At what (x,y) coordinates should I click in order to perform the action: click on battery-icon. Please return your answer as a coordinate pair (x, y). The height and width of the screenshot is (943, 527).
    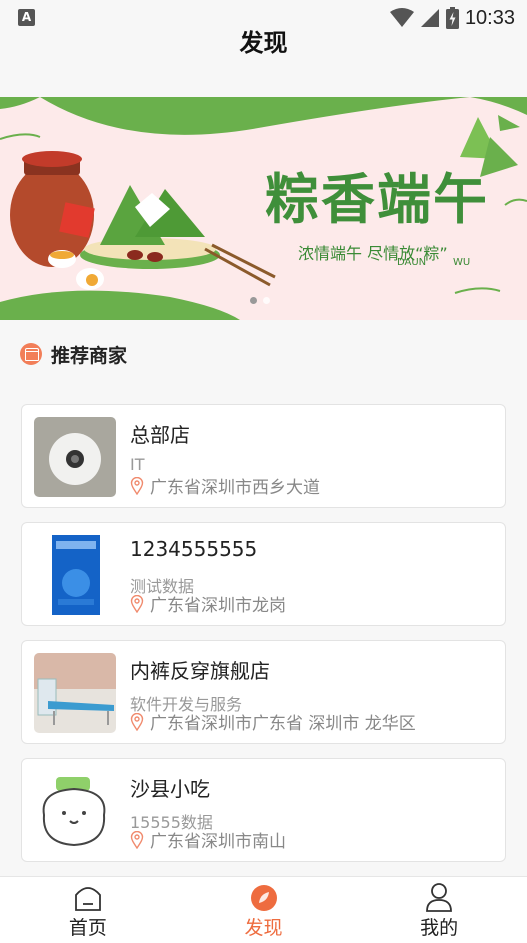
    Looking at the image, I should click on (452, 18).